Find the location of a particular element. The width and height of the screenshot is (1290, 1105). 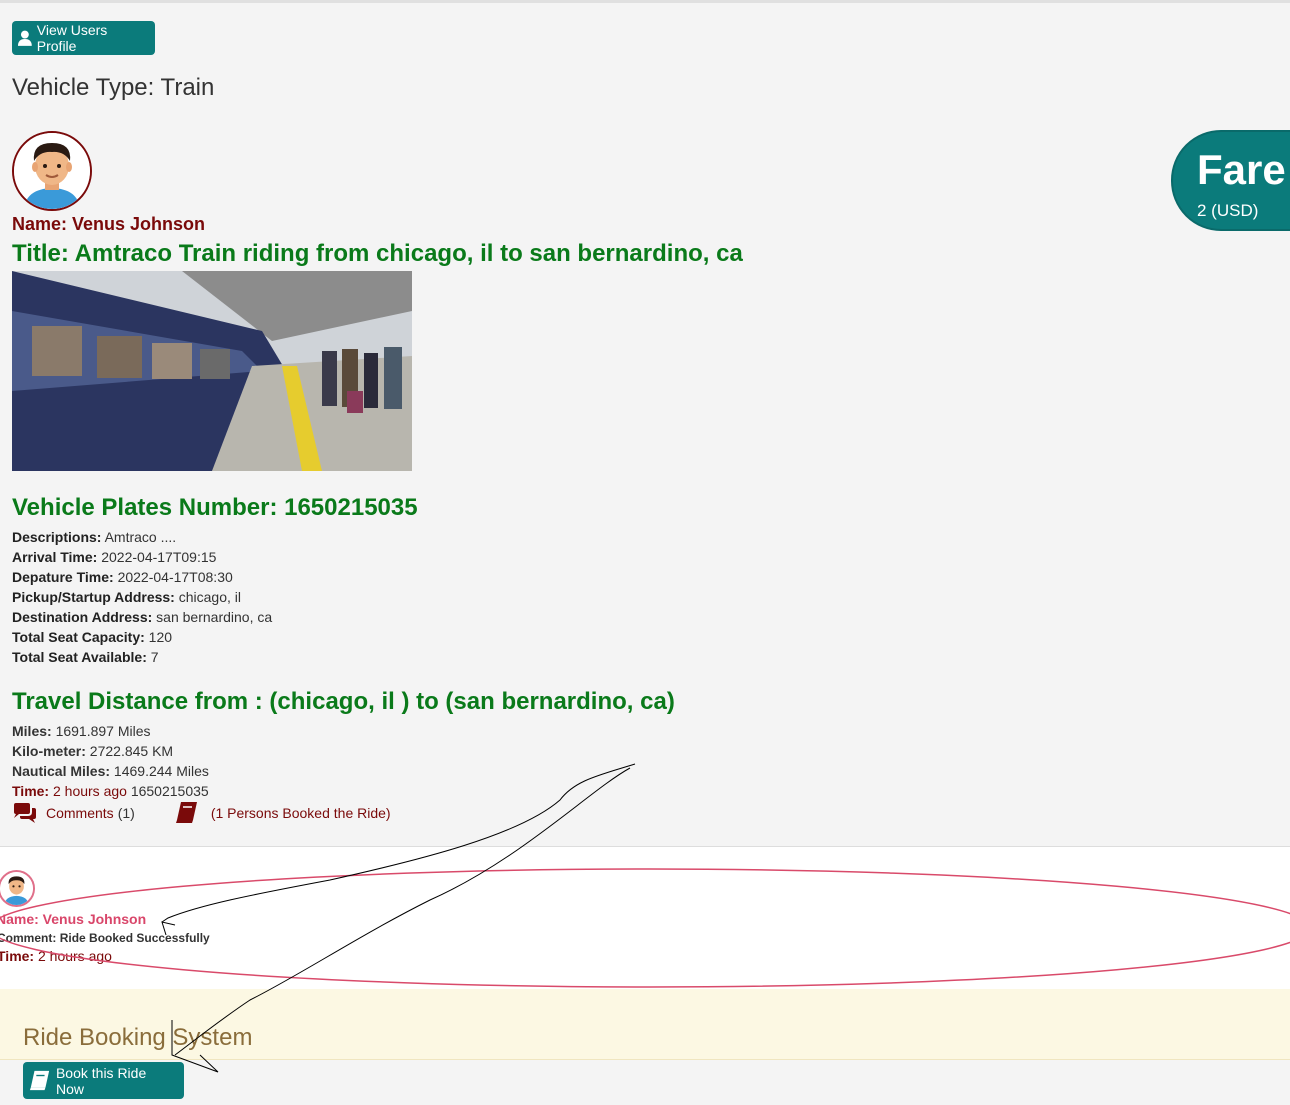

vehicle-type: Vehicle Type: Train is located at coordinates (113, 87).